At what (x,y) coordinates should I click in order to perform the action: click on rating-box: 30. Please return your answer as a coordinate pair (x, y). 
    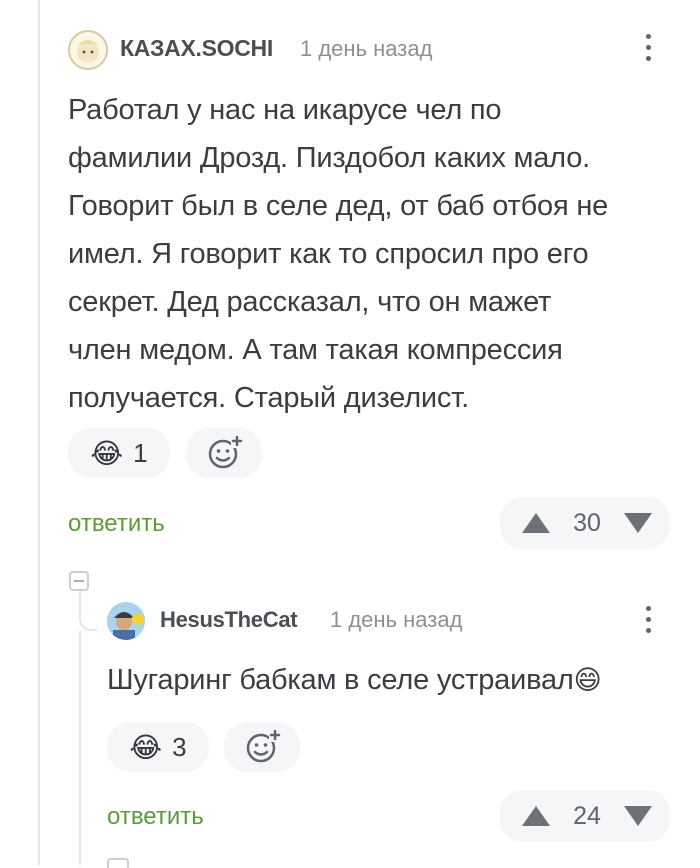
    Looking at the image, I should click on (585, 523).